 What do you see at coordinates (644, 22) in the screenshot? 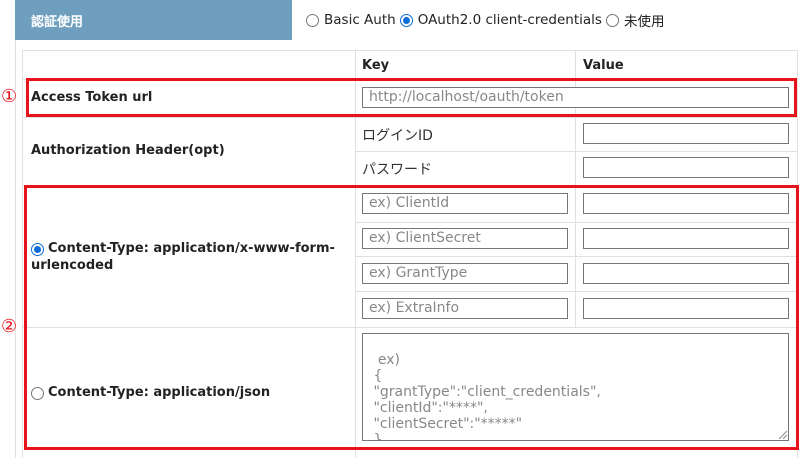
I see `radio-unused-label: 未使用` at bounding box center [644, 22].